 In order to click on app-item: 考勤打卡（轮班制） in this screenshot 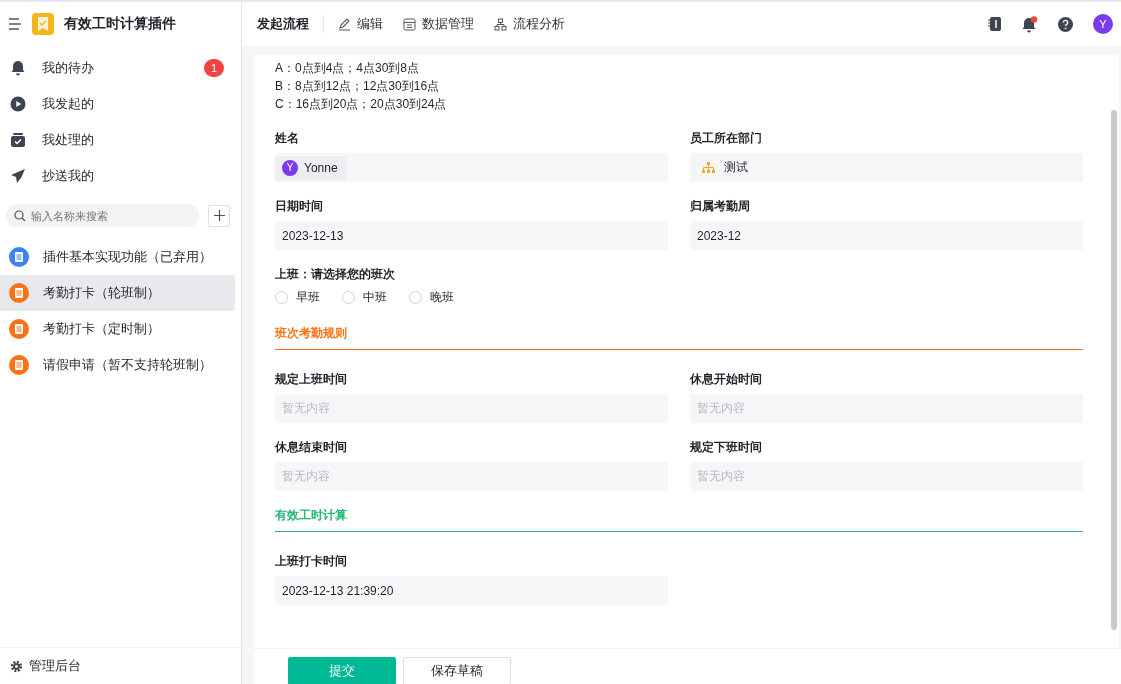, I will do `click(117, 293)`.